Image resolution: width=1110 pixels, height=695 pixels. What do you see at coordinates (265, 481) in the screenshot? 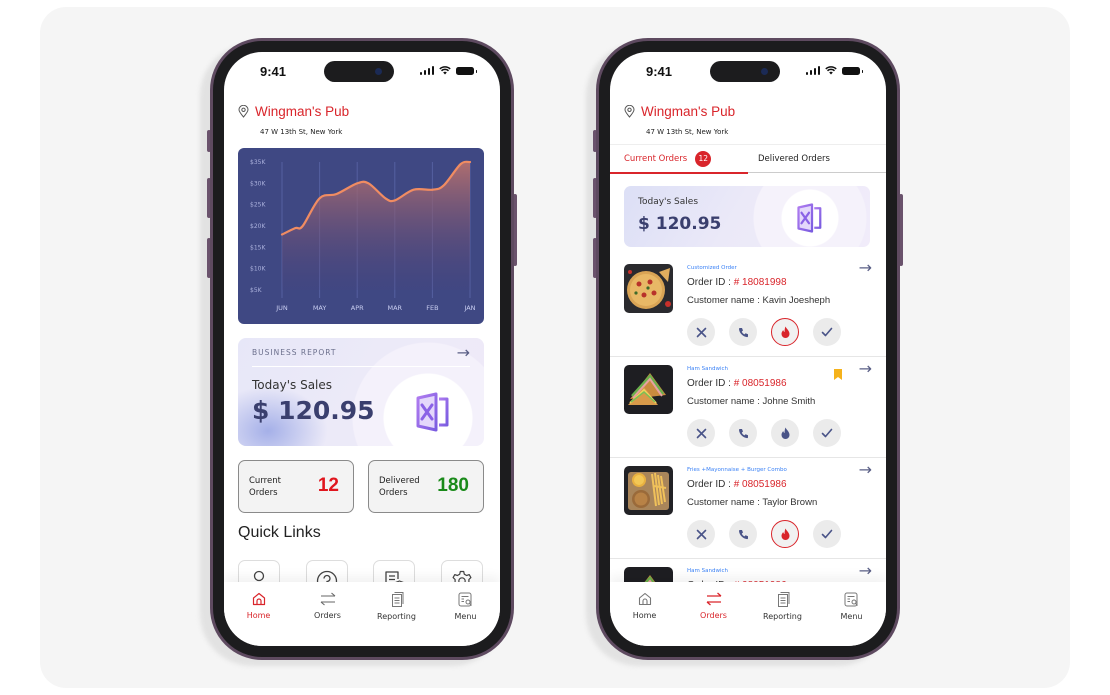
I see `stat-label: Current` at bounding box center [265, 481].